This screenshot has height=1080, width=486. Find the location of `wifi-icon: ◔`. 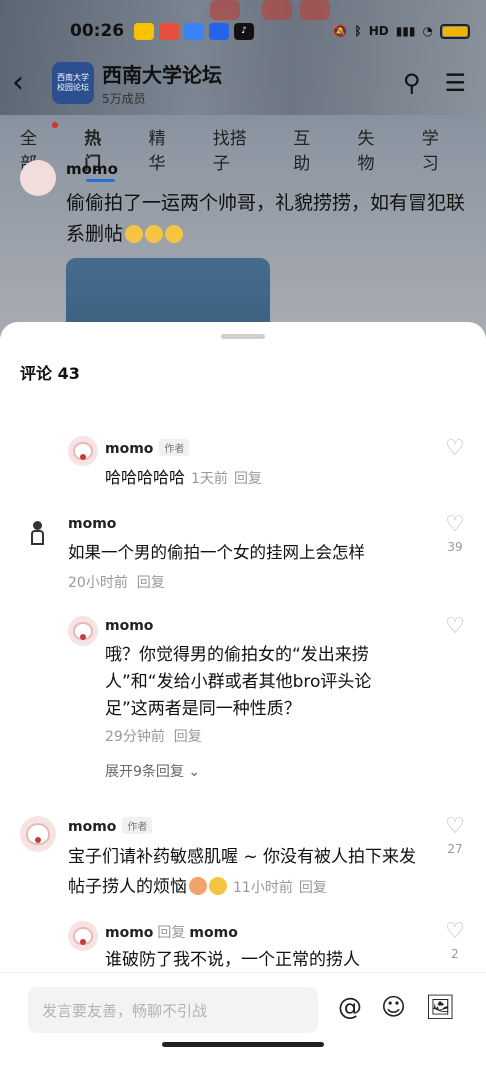

wifi-icon: ◔ is located at coordinates (427, 31).